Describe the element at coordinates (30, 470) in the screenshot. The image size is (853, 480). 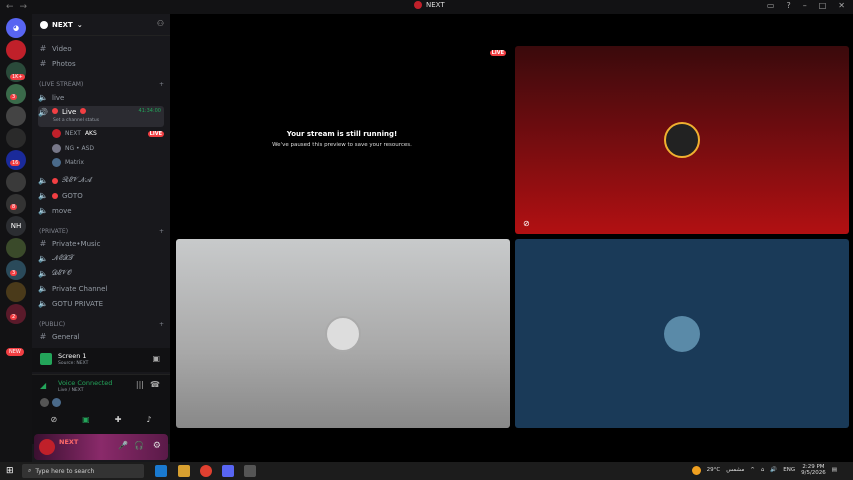
I see `search-icon: ⌕` at that location.